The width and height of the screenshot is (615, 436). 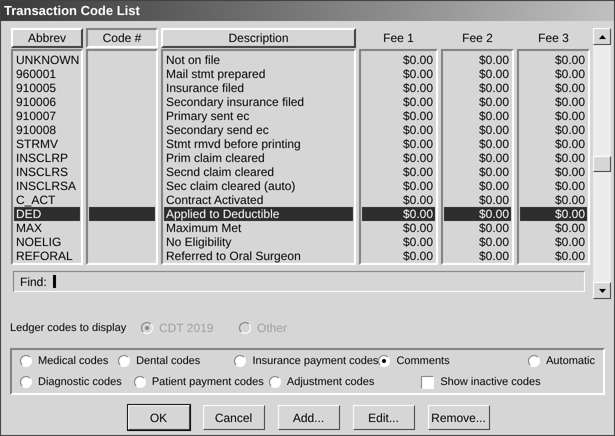 I want to click on table-cell-text: Secondary send ec, so click(x=217, y=130).